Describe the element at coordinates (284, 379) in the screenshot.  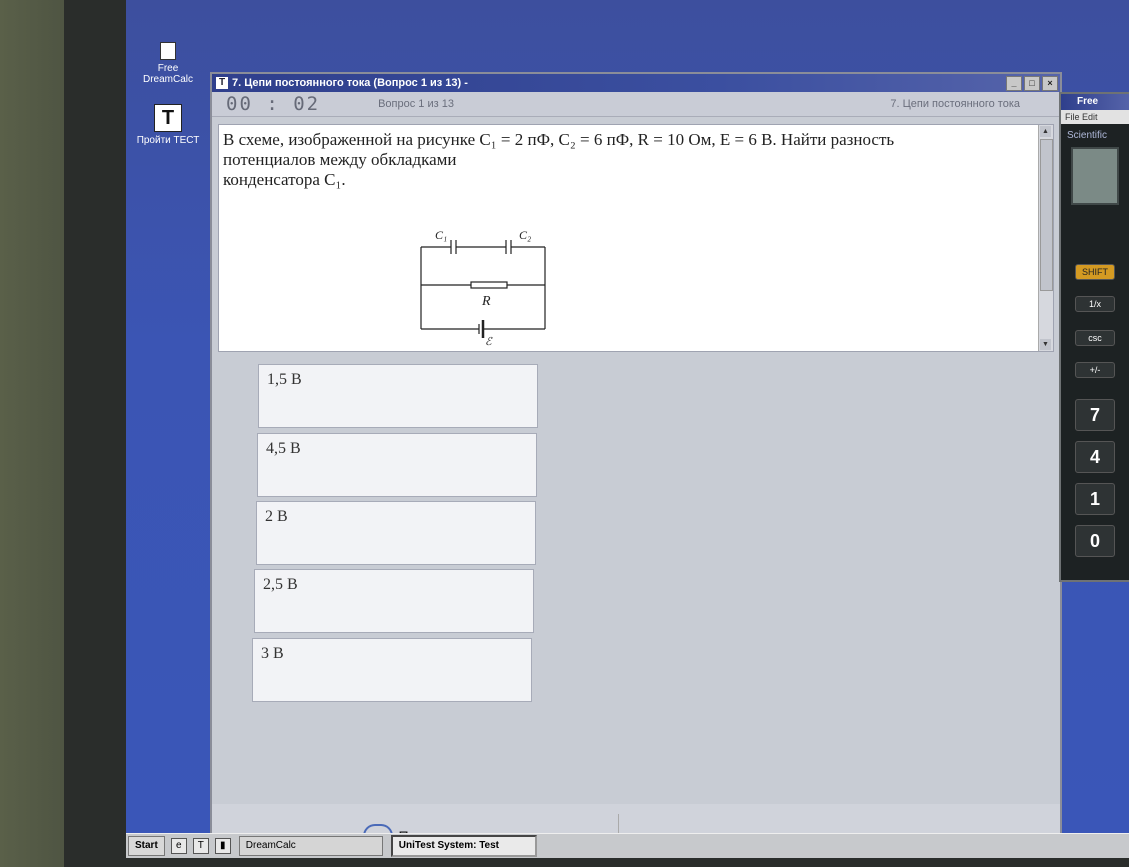
I see `answer-text: 1,5 В` at that location.